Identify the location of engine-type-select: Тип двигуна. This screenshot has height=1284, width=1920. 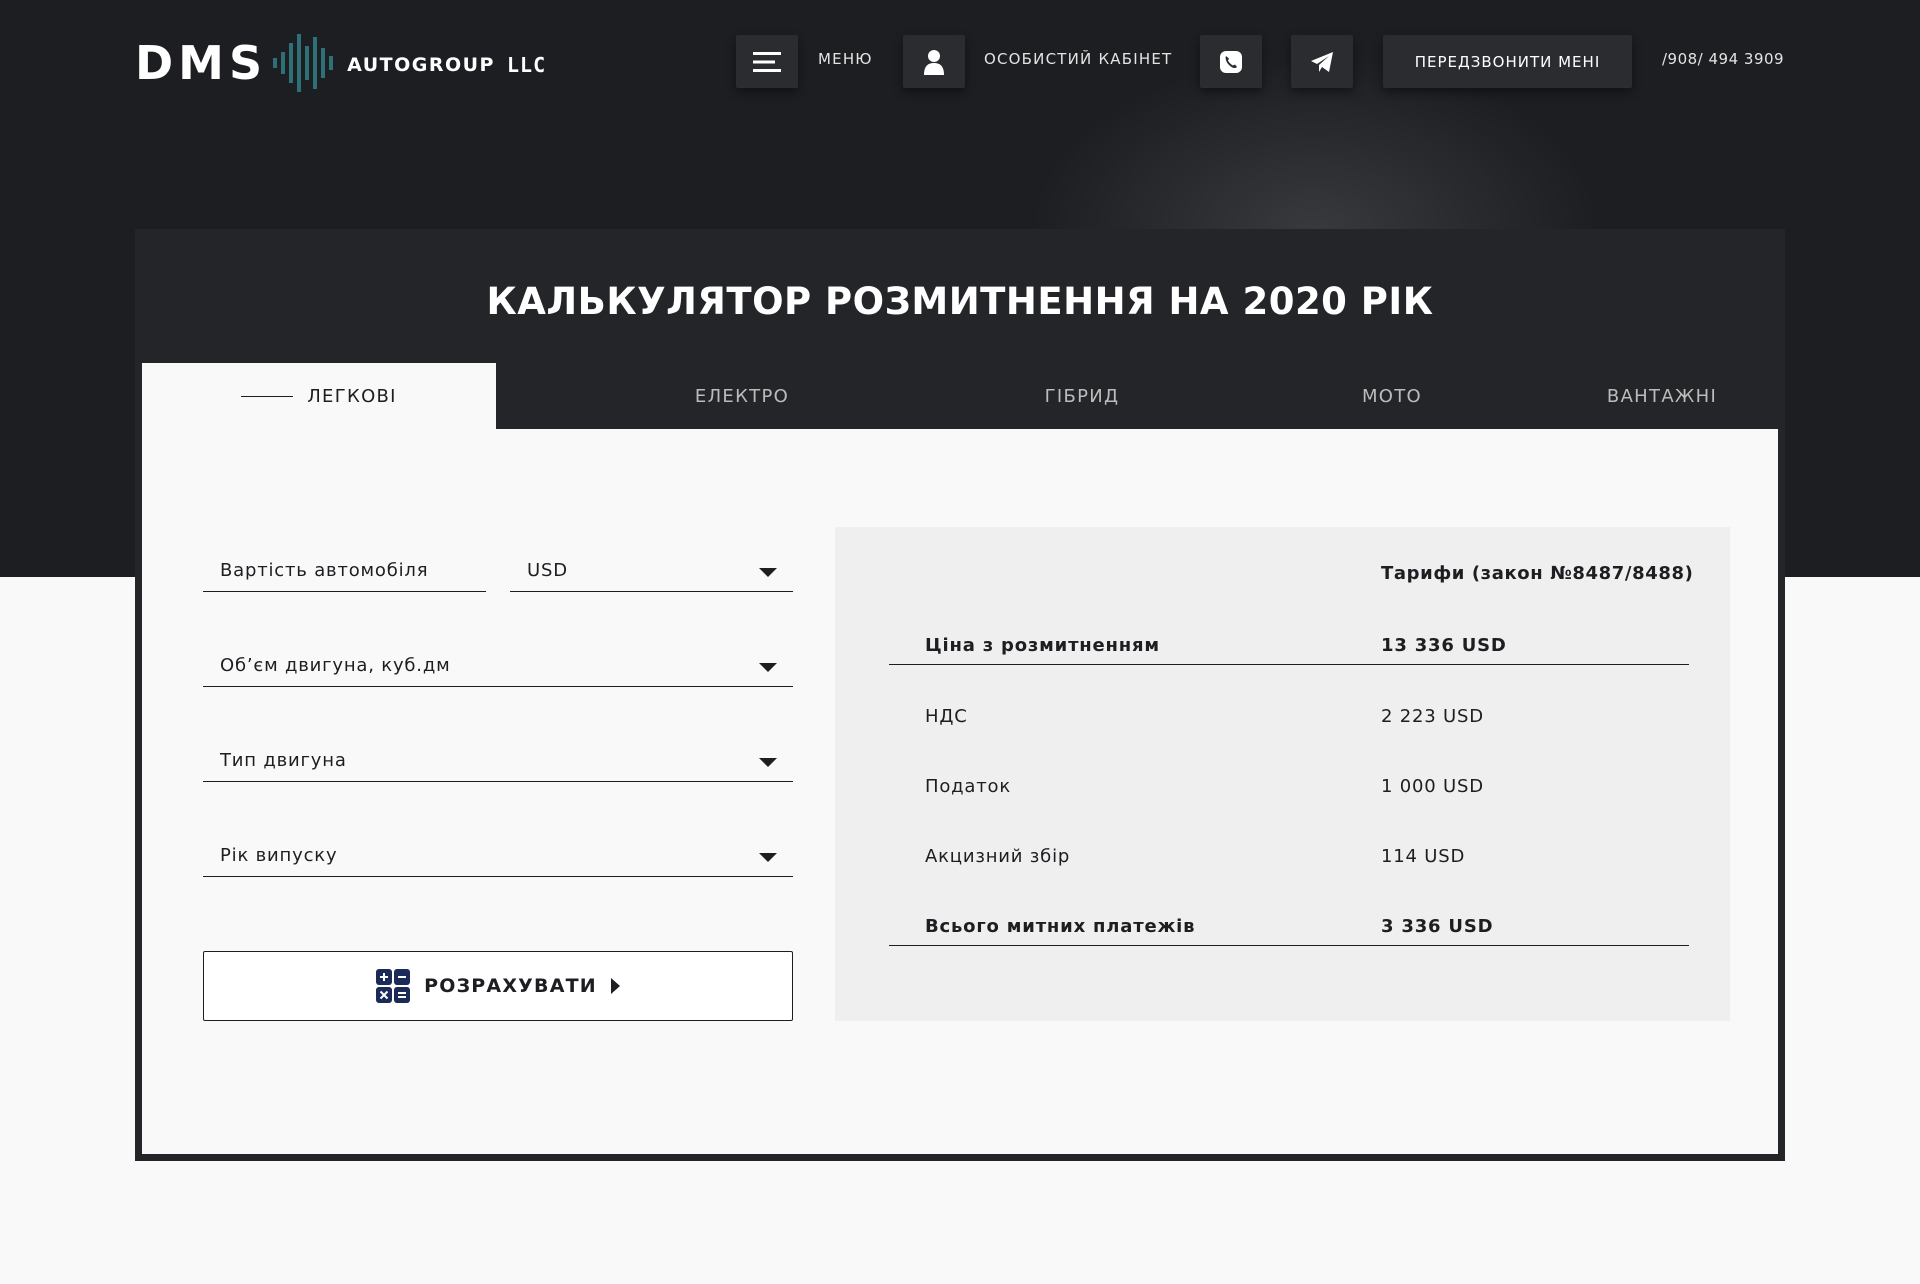
(498, 766).